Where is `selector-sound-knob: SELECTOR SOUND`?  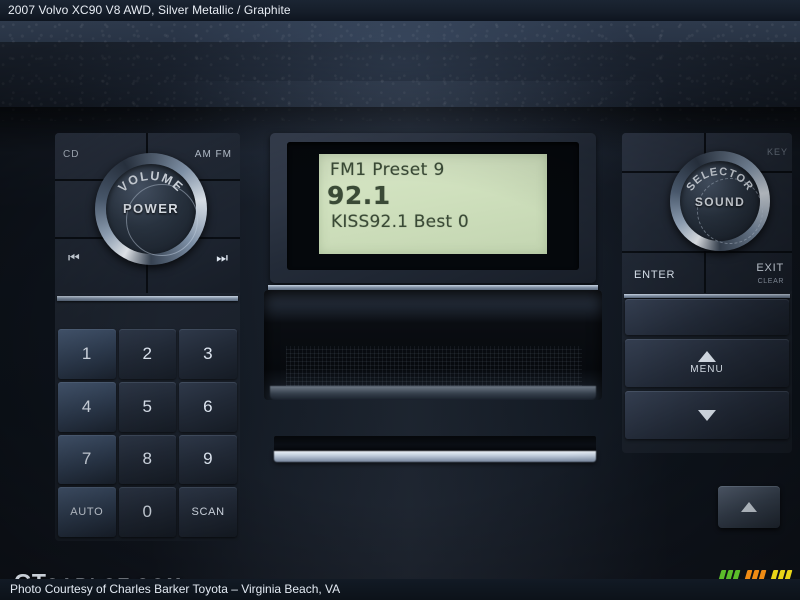
selector-sound-knob: SELECTOR SOUND is located at coordinates (720, 201).